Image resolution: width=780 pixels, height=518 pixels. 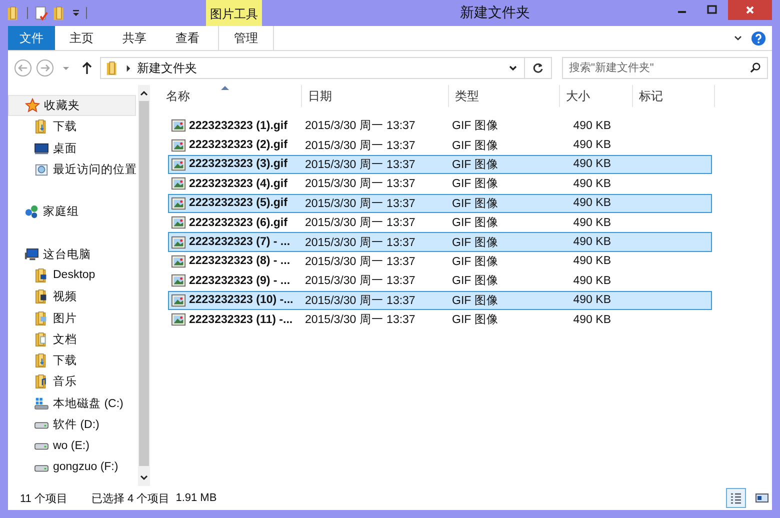 I want to click on computer-icon, so click(x=31, y=254).